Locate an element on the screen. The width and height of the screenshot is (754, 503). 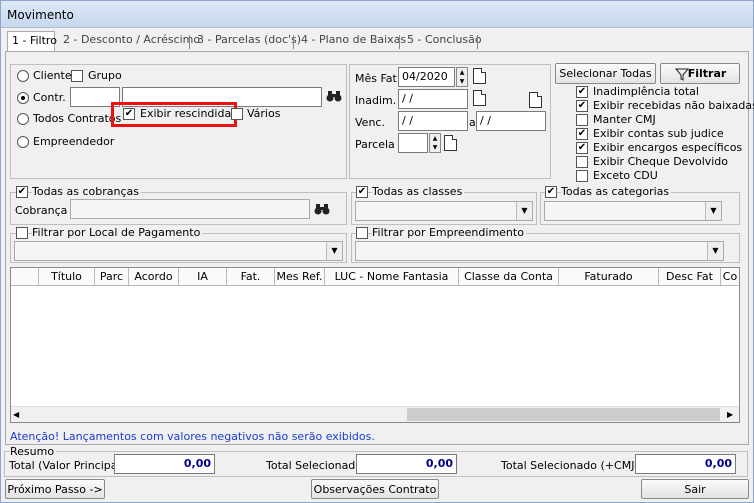
parcela-page-icon is located at coordinates (450, 143).